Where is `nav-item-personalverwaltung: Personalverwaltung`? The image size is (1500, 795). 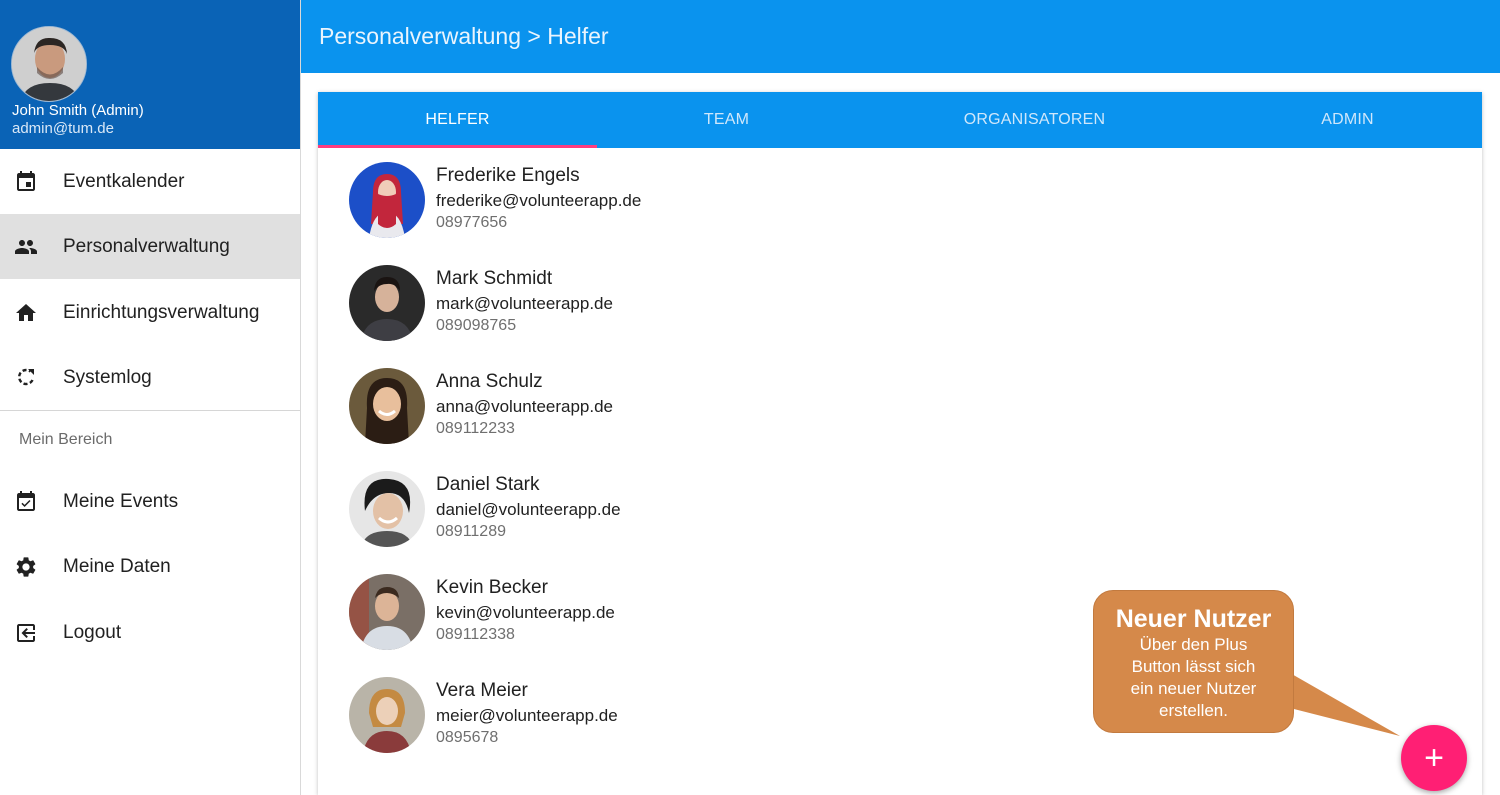
nav-item-personalverwaltung: Personalverwaltung is located at coordinates (150, 246).